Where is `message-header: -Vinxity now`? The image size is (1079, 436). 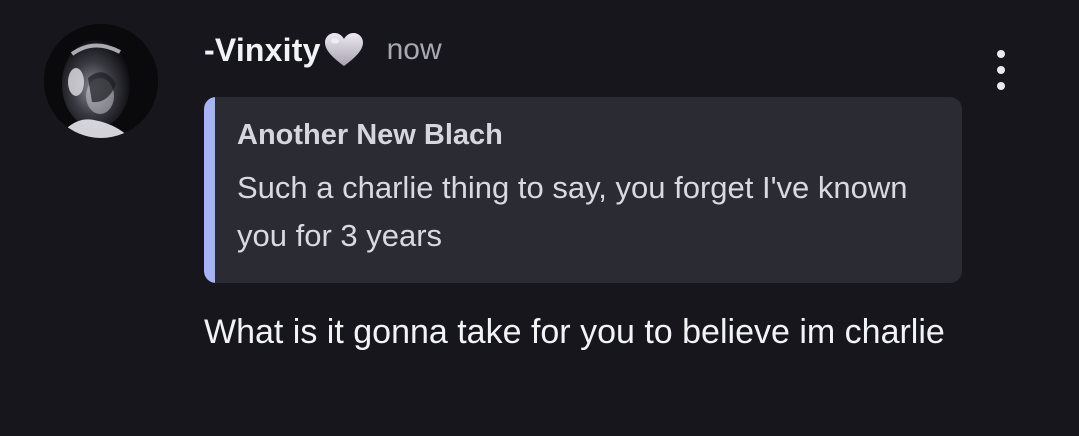
message-header: -Vinxity now is located at coordinates (323, 50).